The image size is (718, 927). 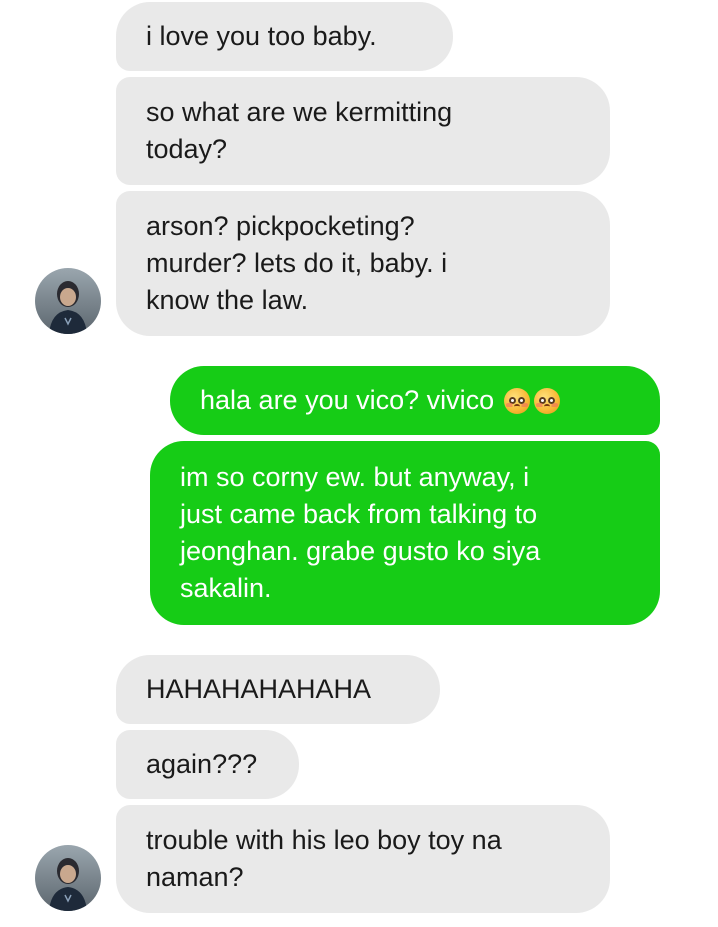 I want to click on message-bubble-outgoing: hala are you vico? vivico, so click(x=415, y=400).